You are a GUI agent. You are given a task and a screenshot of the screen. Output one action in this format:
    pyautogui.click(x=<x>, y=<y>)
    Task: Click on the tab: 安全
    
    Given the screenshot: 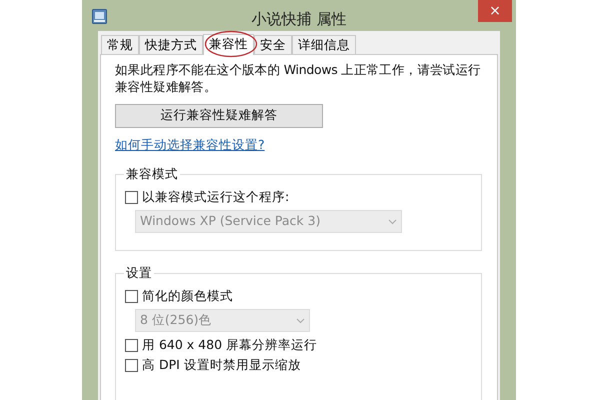 What is the action you would take?
    pyautogui.click(x=273, y=44)
    